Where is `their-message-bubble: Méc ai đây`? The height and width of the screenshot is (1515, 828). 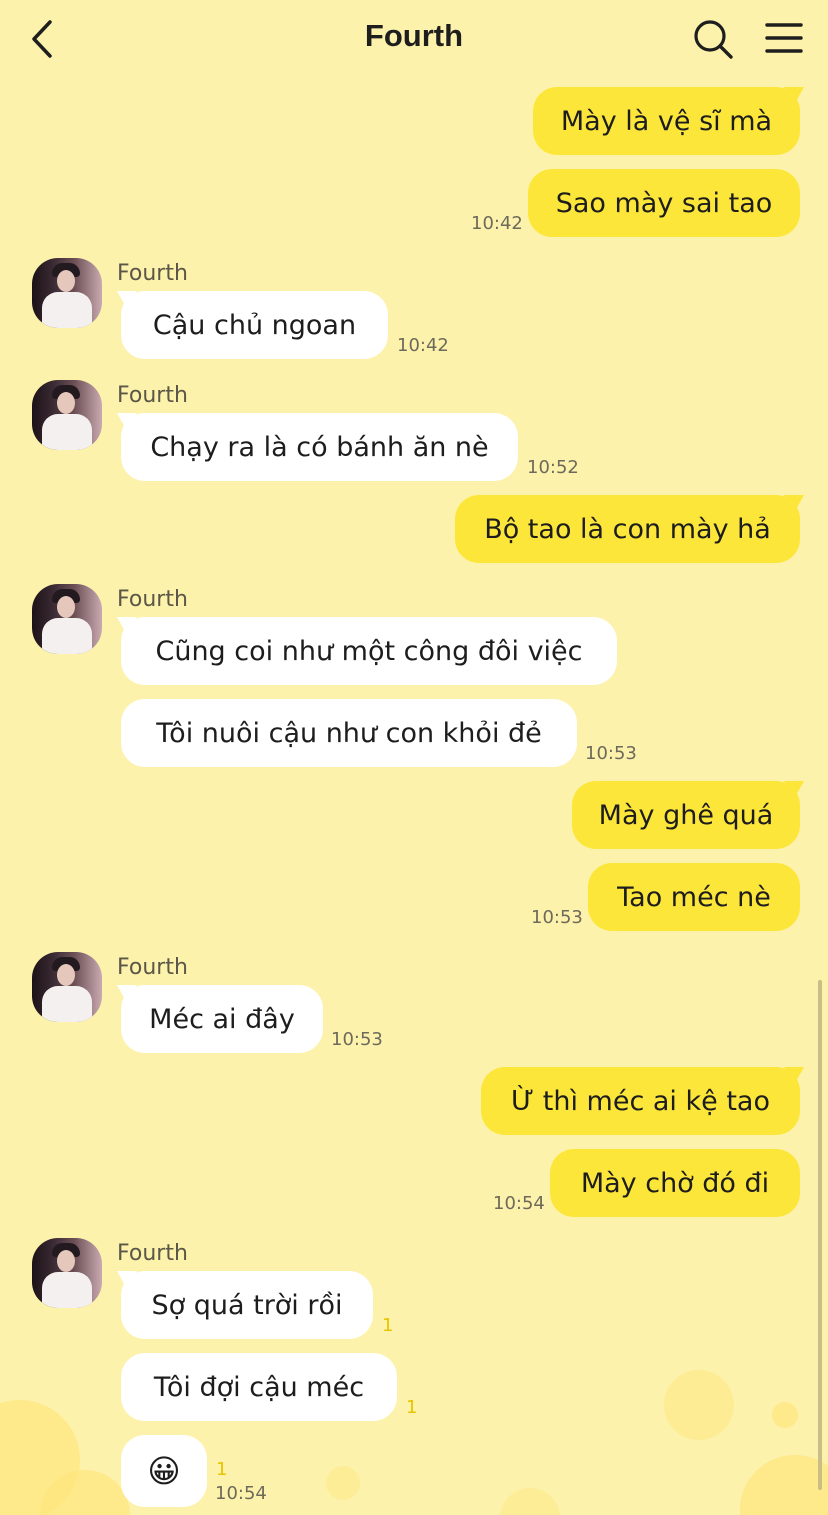
their-message-bubble: Méc ai đây is located at coordinates (220, 1019).